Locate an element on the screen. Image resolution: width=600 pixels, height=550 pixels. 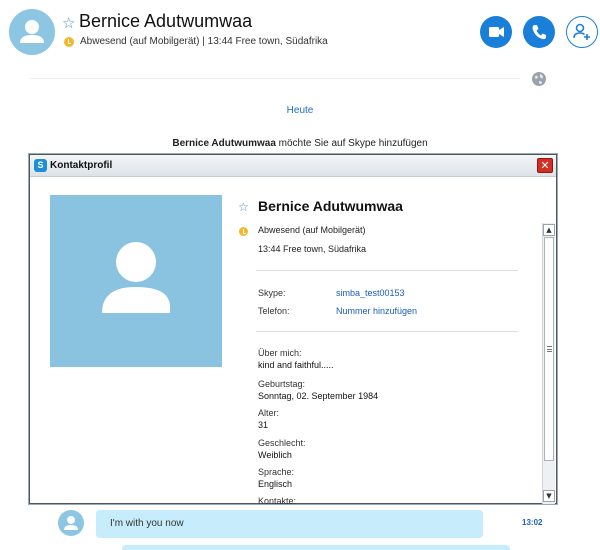
skype-label: Skype: is located at coordinates (272, 293).